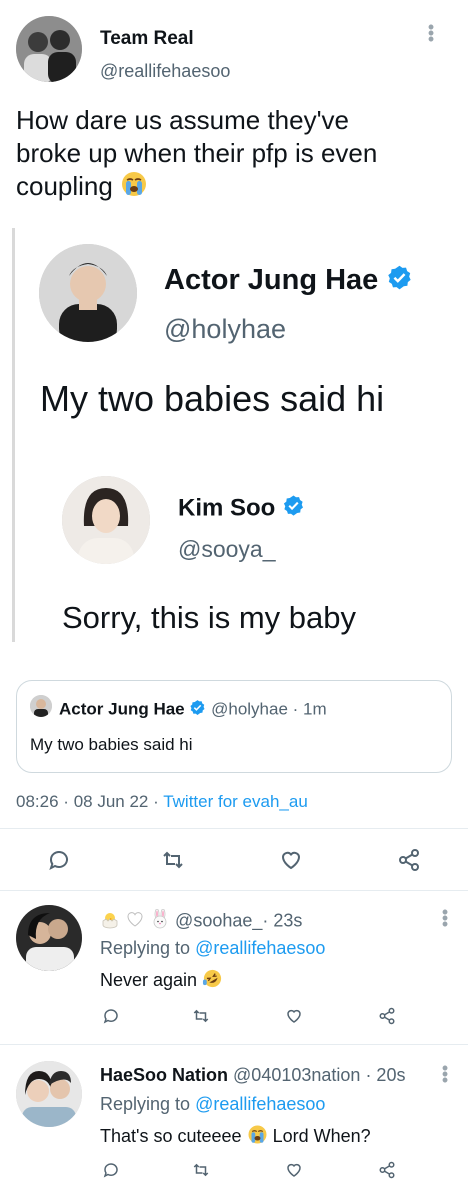  I want to click on image-post1-handle: @holyhae, so click(225, 329).